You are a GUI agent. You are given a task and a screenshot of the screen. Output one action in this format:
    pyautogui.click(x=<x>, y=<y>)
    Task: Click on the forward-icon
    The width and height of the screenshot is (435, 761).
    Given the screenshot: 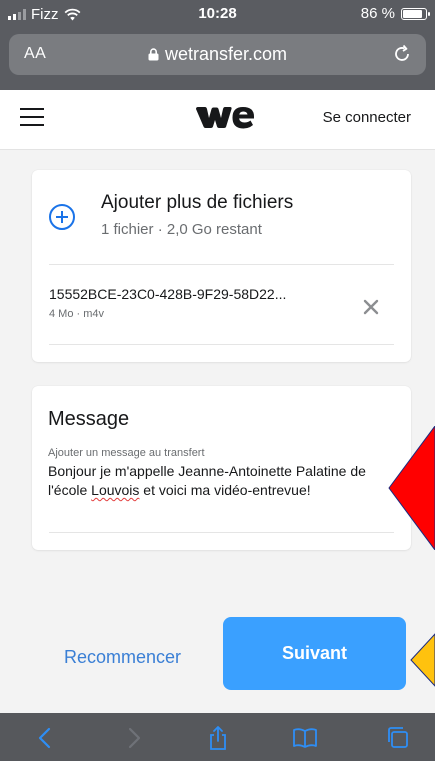 What is the action you would take?
    pyautogui.click(x=133, y=738)
    